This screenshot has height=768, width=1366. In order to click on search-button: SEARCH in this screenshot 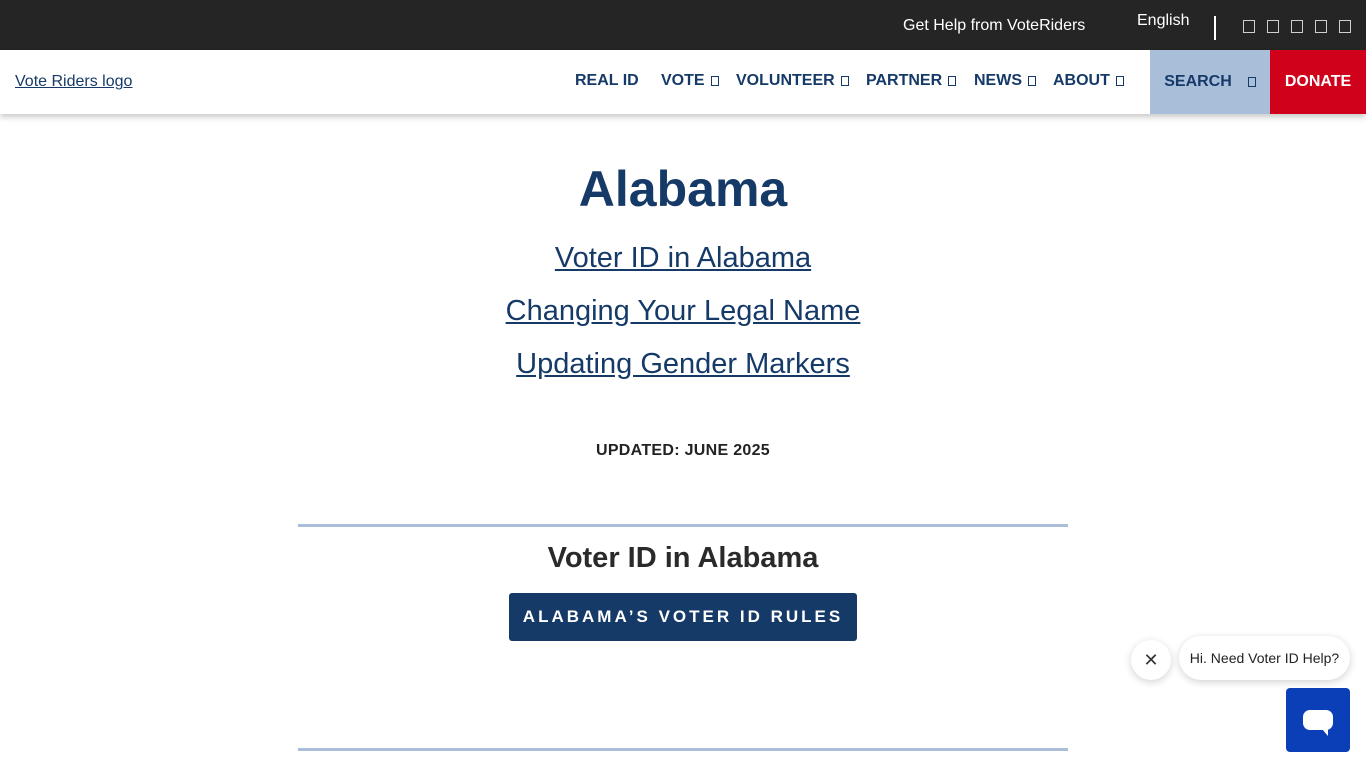, I will do `click(1210, 82)`.